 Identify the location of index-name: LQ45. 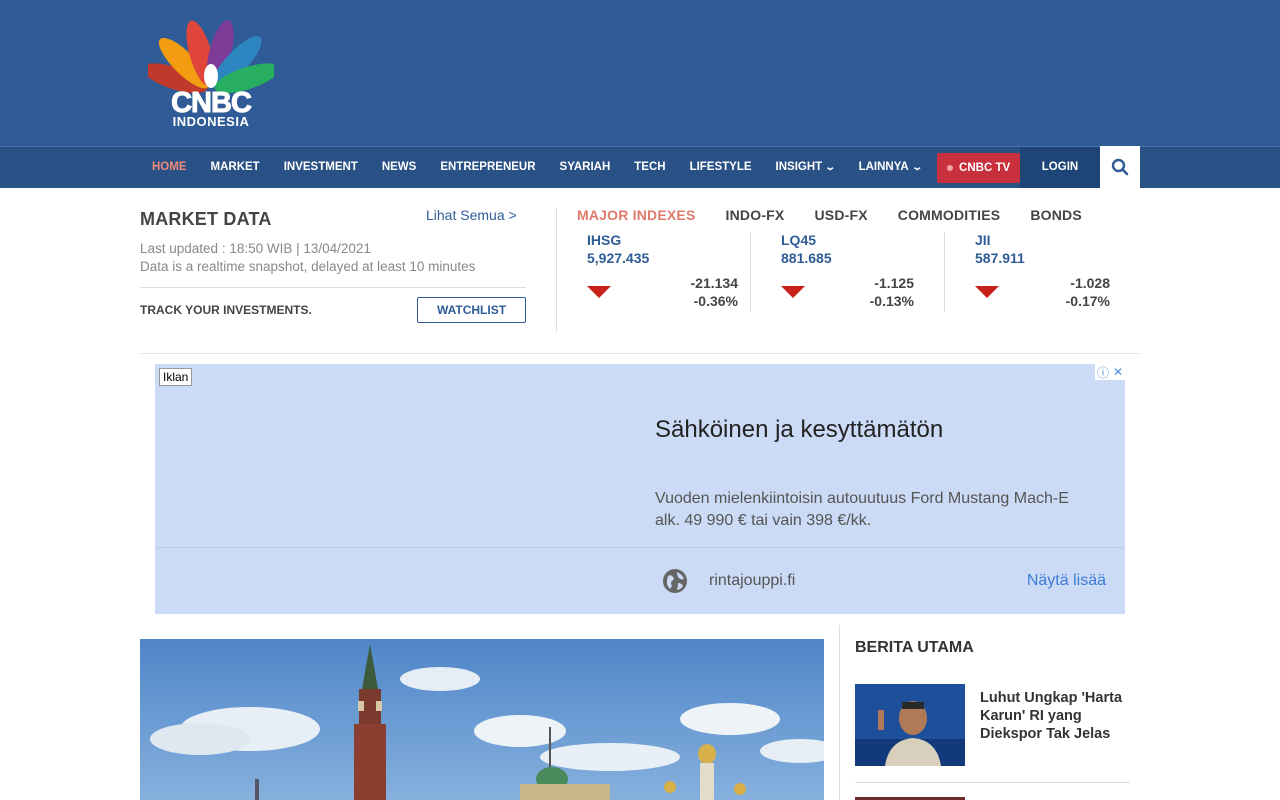
(799, 240).